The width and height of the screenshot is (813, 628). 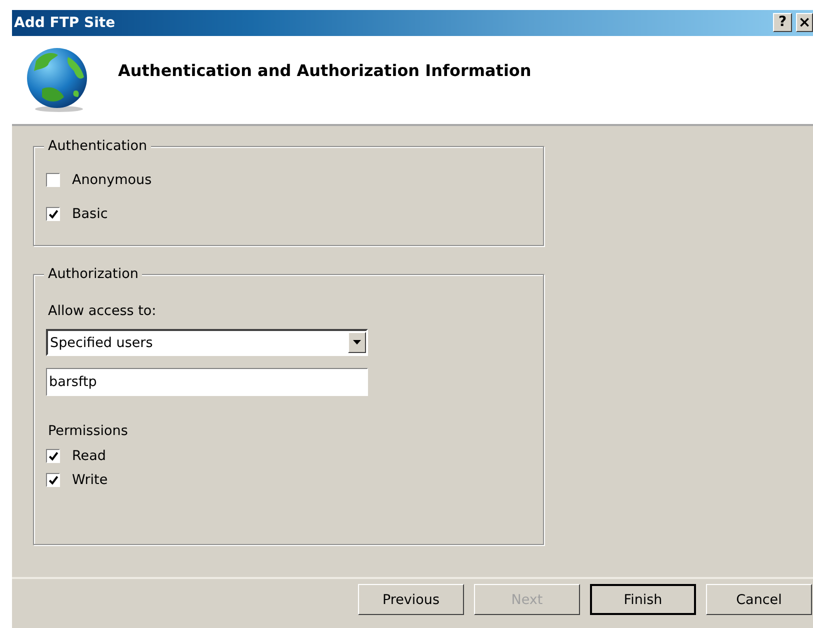 I want to click on caret-icon, so click(x=357, y=342).